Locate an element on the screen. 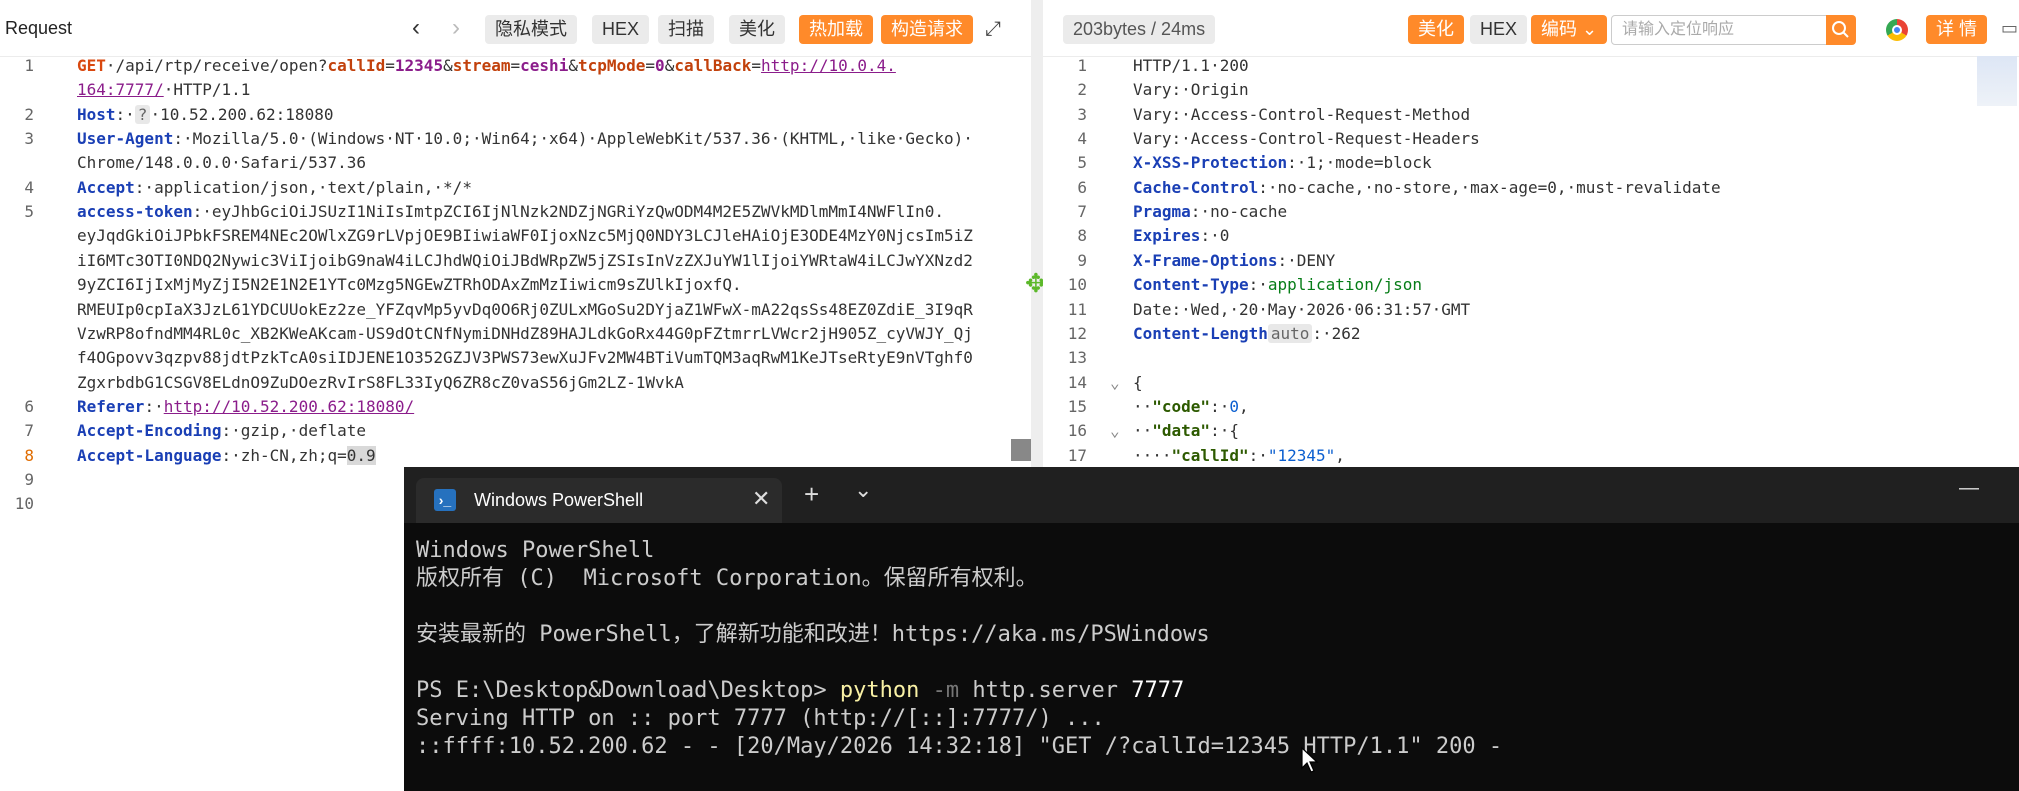 The width and height of the screenshot is (2019, 791). code-token: ·/api/rtp/receive/open? is located at coordinates (216, 65).